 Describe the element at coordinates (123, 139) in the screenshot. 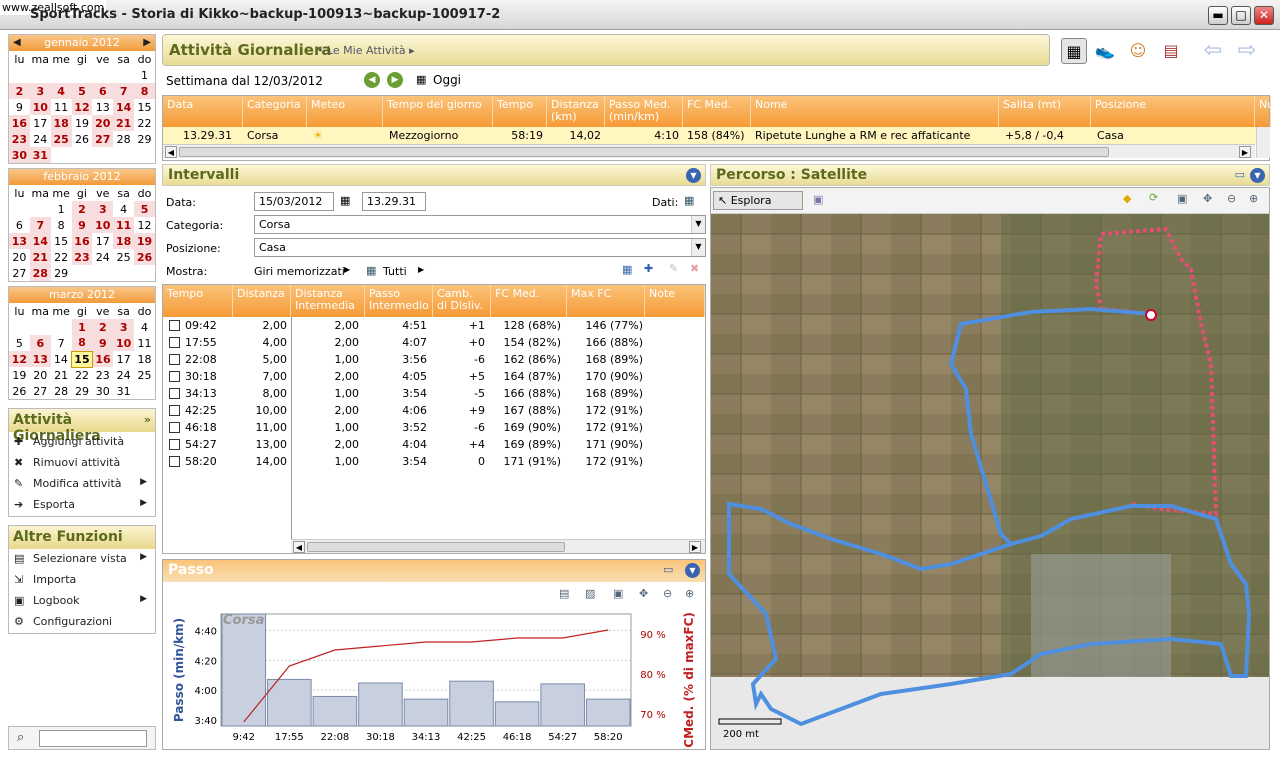

I see `calendar-day: 28` at that location.